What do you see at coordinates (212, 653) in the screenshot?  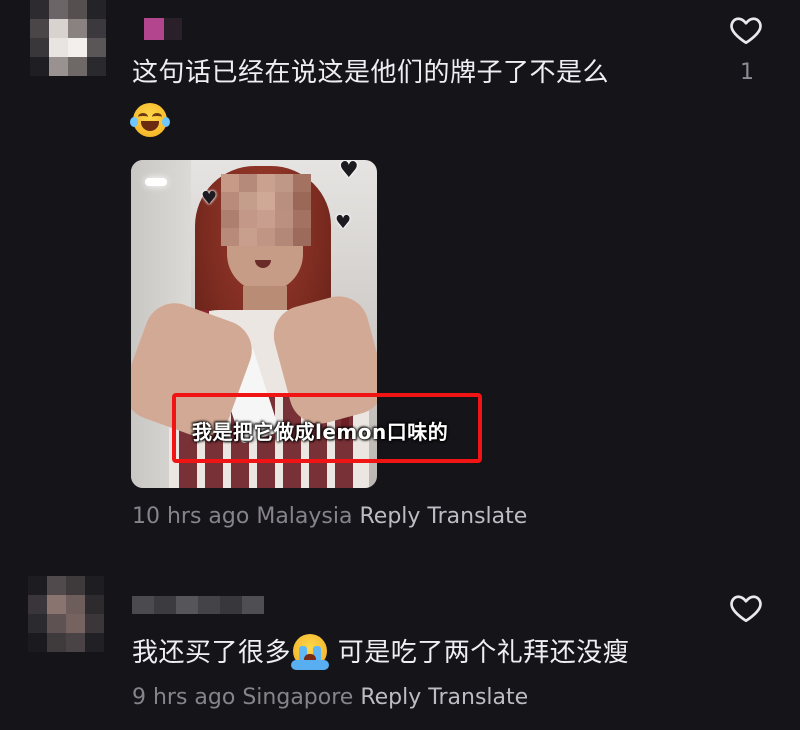 I see `comment-text-part: 我还买了很多` at bounding box center [212, 653].